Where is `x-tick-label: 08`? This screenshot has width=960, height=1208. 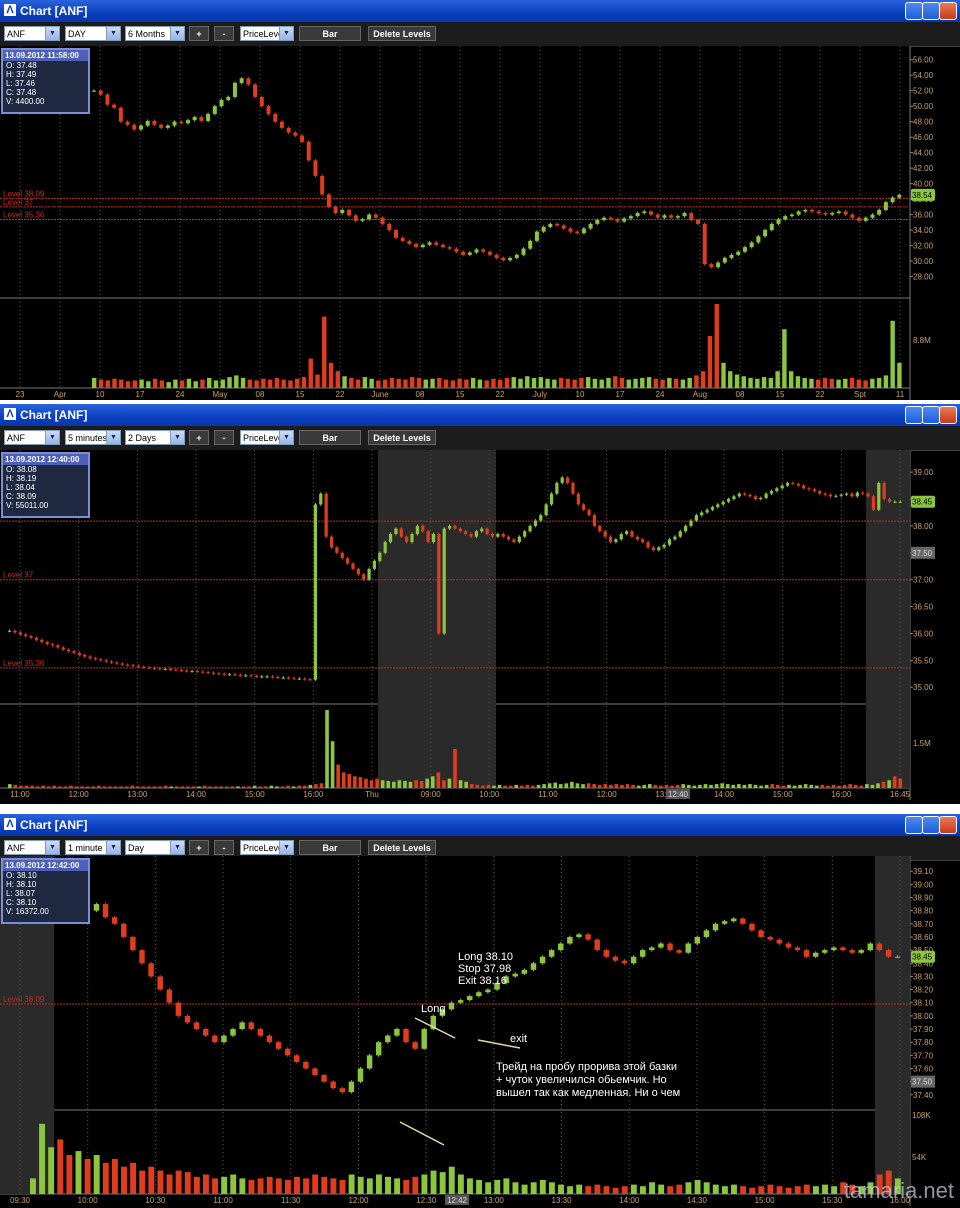 x-tick-label: 08 is located at coordinates (740, 394).